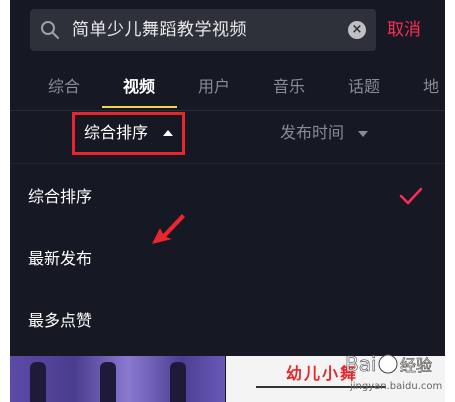  Describe the element at coordinates (364, 87) in the screenshot. I see `tab-topics: 话题` at that location.